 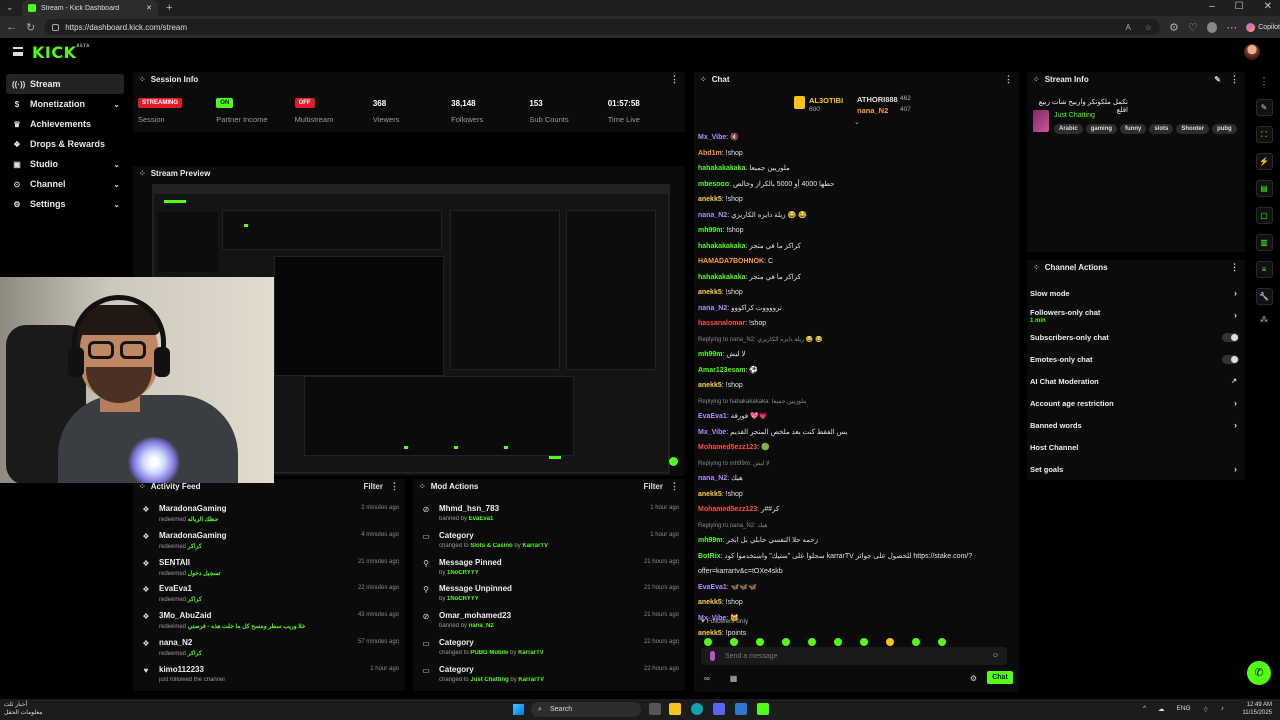 What do you see at coordinates (1264, 215) in the screenshot?
I see `chat-bubble-icon: ▢` at bounding box center [1264, 215].